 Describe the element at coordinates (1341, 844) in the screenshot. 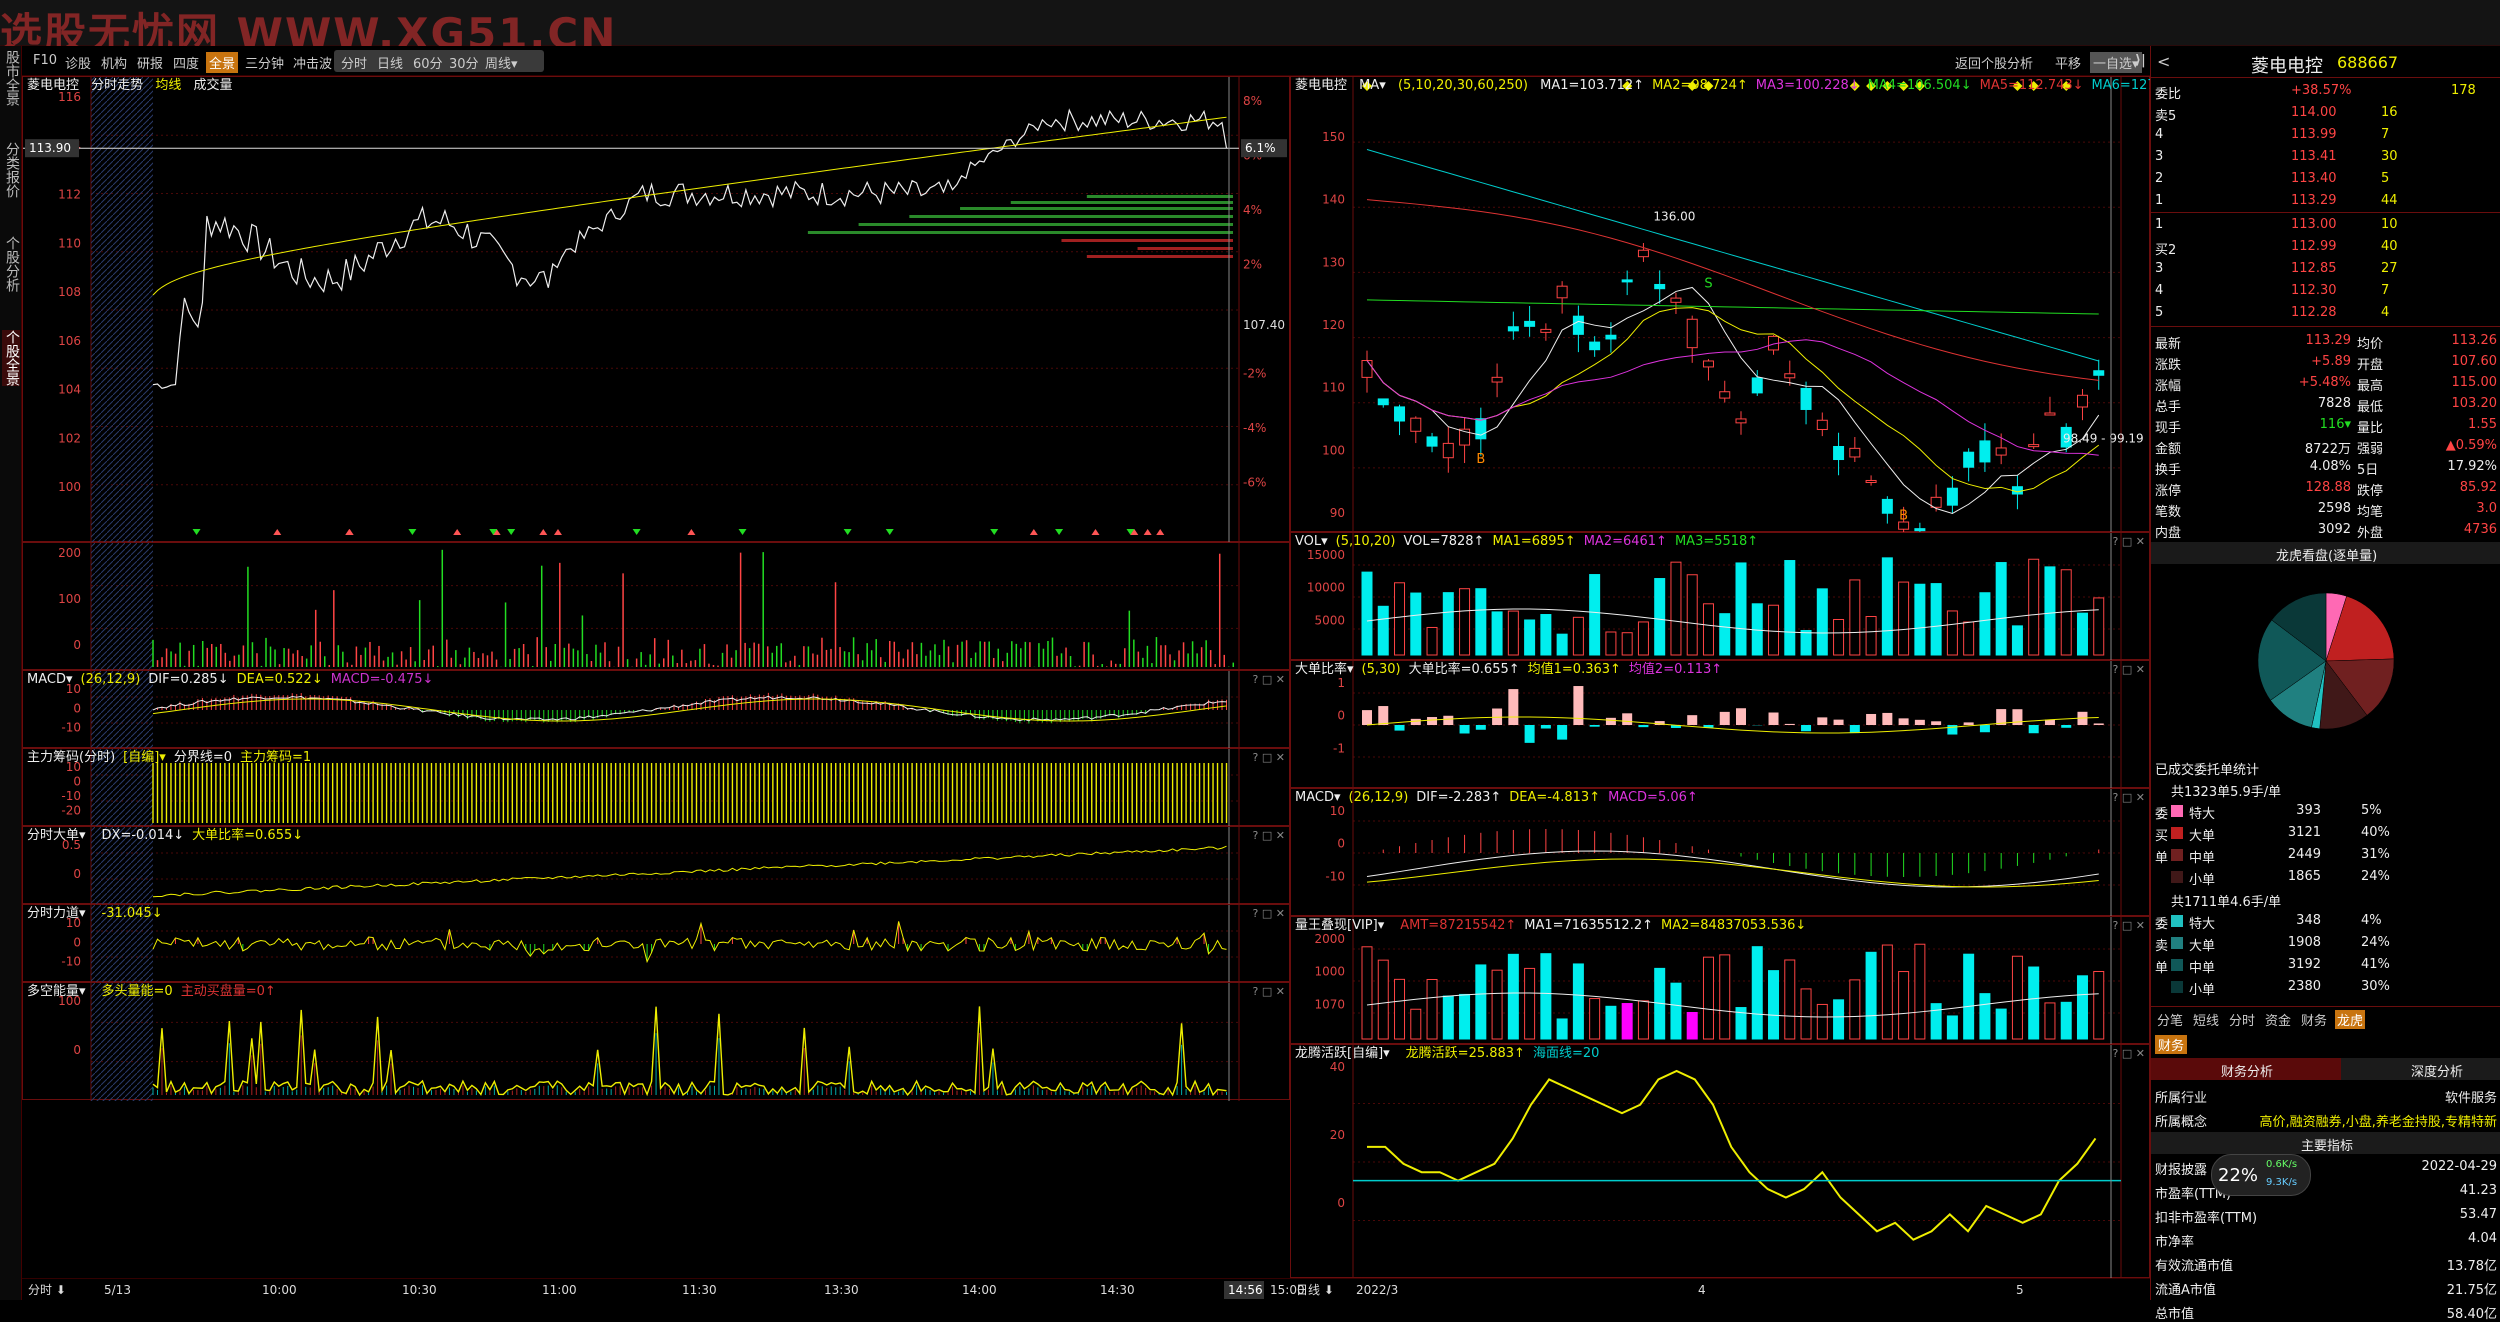

I see `indicator-tick: 0` at that location.